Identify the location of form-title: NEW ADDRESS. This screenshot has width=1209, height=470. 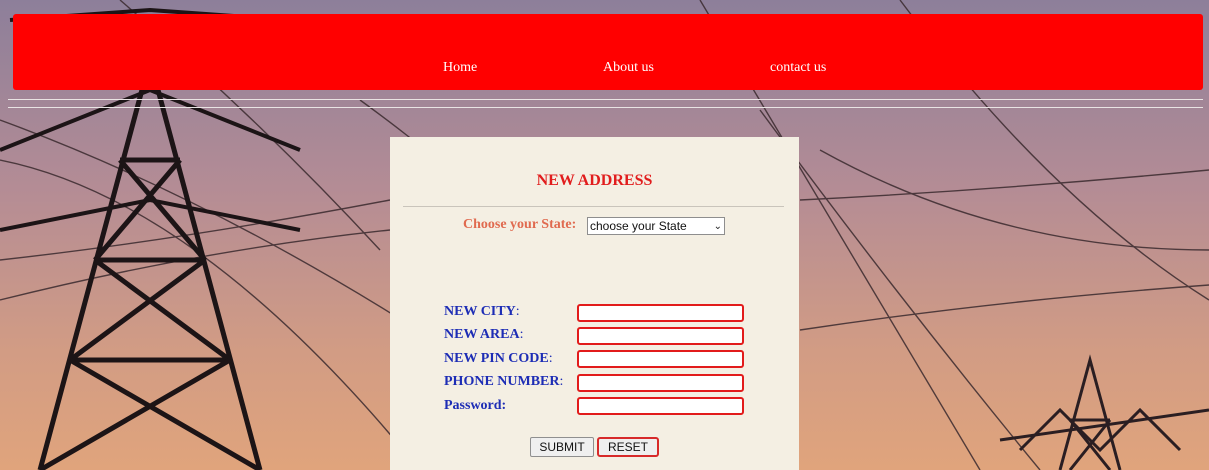
(594, 180).